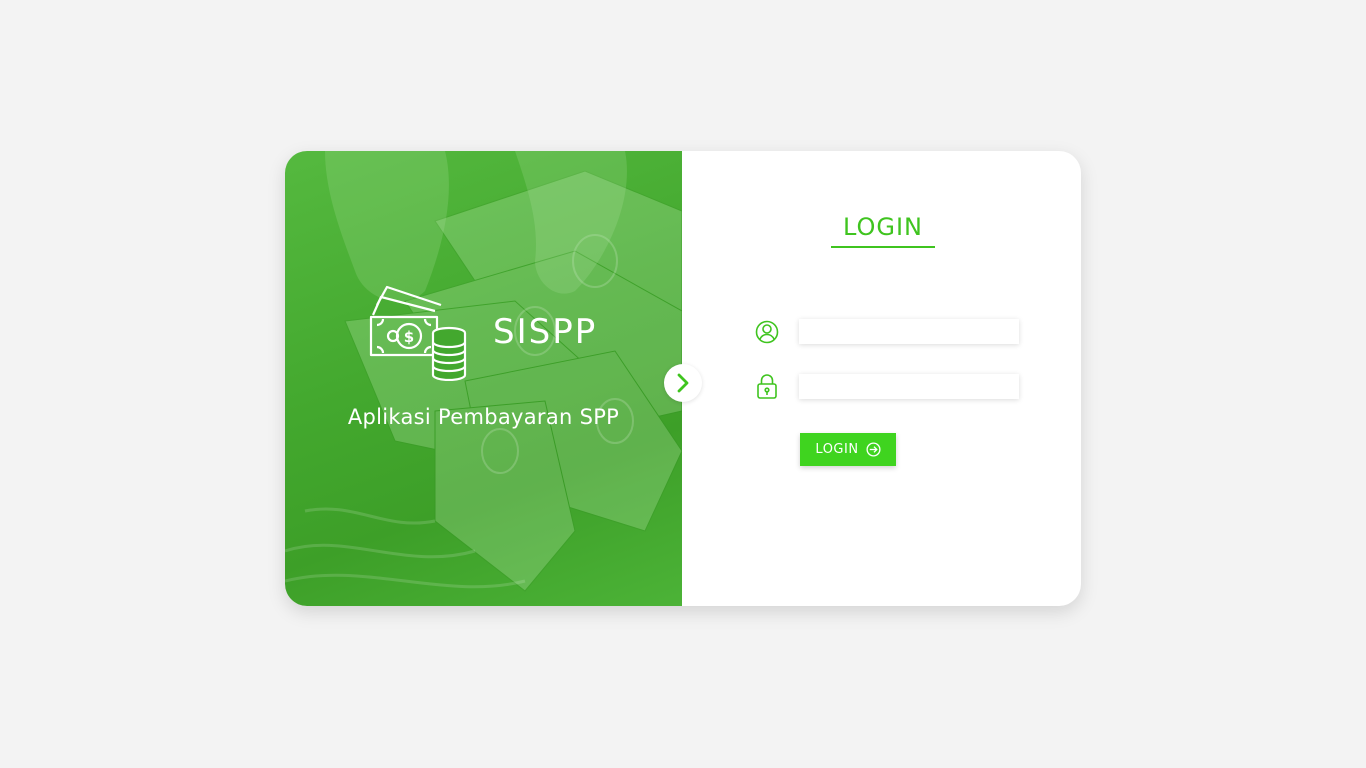  I want to click on app-name: SISPP, so click(545, 332).